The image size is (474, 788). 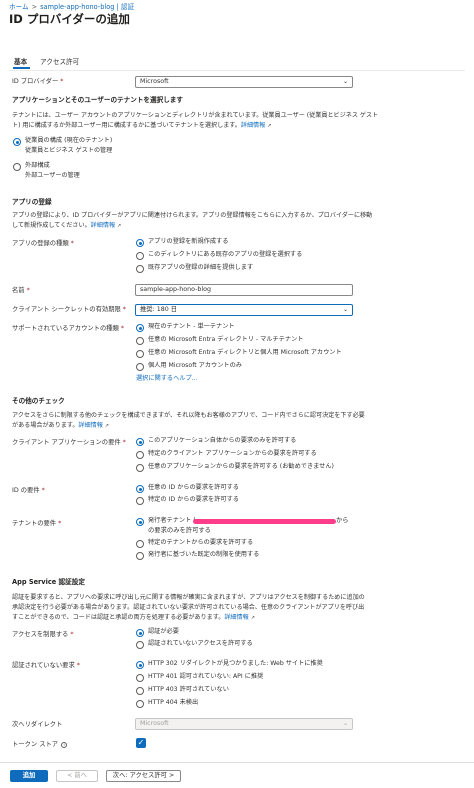 What do you see at coordinates (32, 202) in the screenshot?
I see `app-registration-heading: アプリの登録` at bounding box center [32, 202].